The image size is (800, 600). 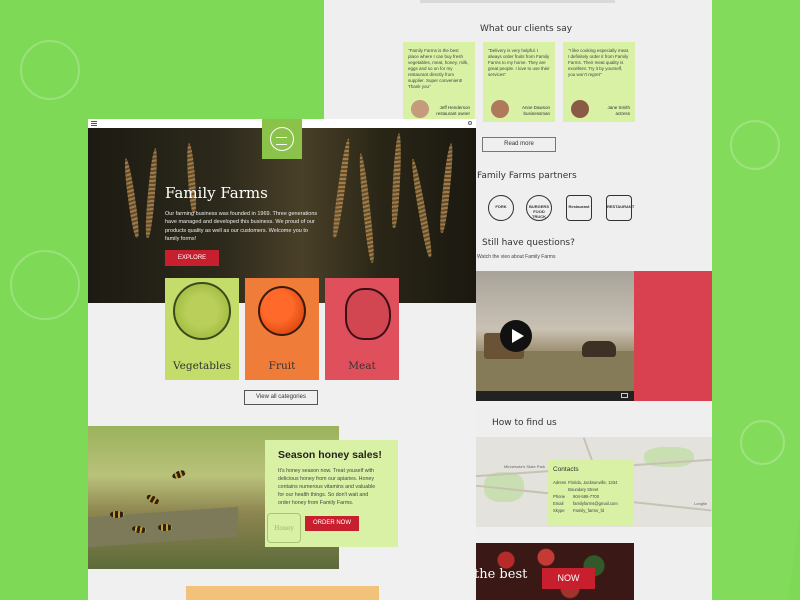 I want to click on apple-icon, so click(x=282, y=311).